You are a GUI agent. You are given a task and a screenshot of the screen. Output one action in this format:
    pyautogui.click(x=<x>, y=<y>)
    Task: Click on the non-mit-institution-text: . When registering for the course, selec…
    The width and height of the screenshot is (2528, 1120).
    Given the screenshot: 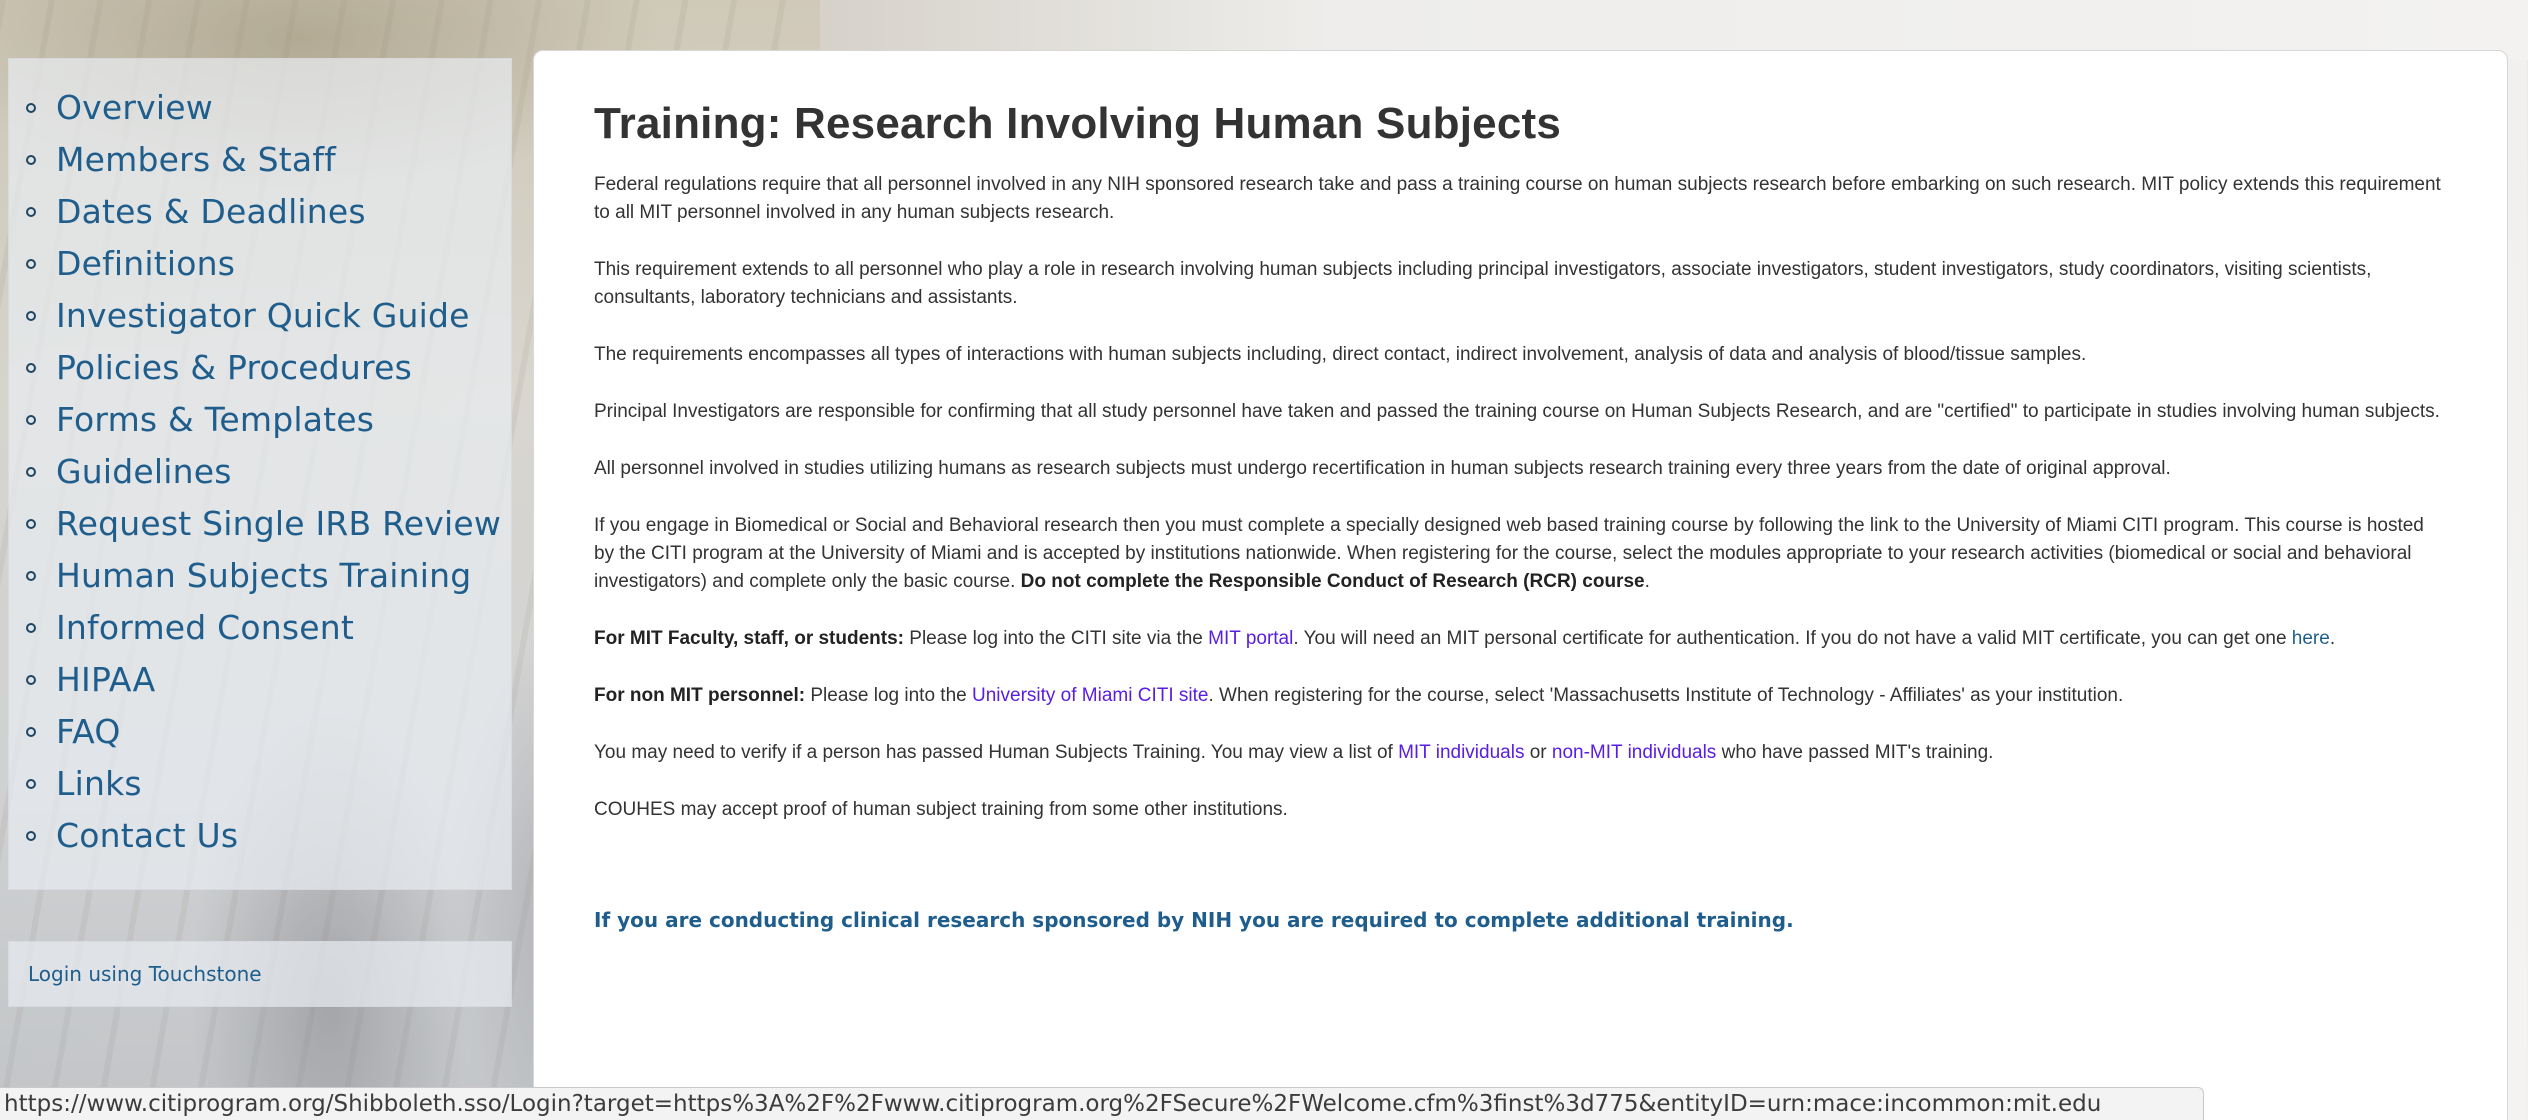 What is the action you would take?
    pyautogui.click(x=1666, y=695)
    